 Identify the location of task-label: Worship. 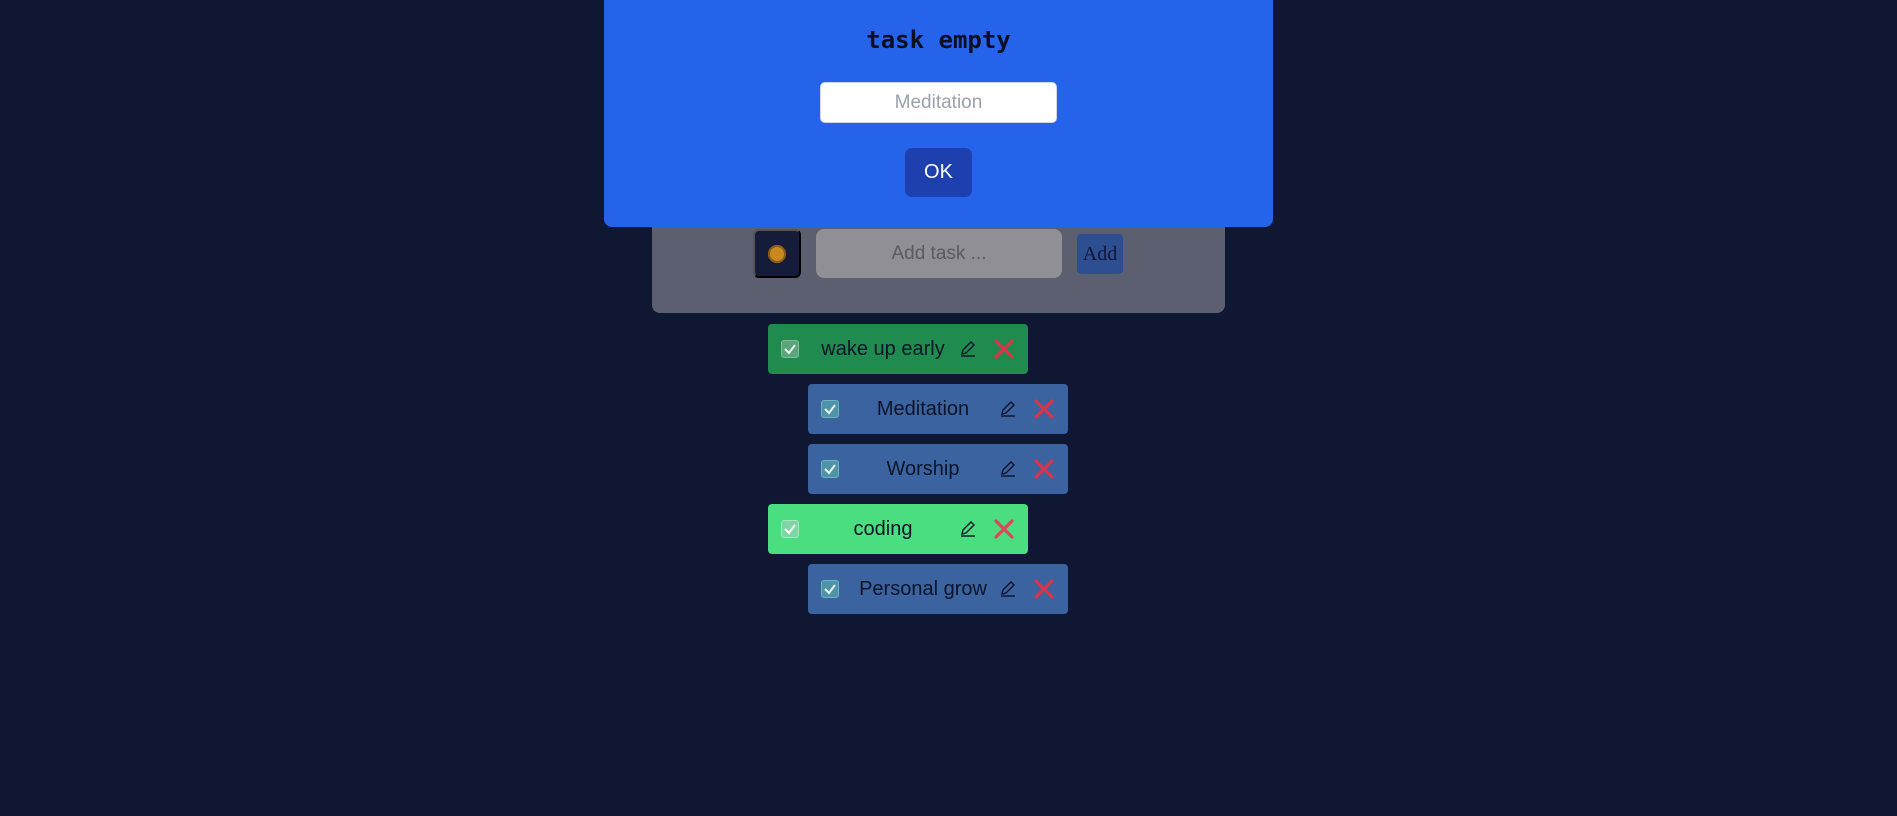
(923, 468).